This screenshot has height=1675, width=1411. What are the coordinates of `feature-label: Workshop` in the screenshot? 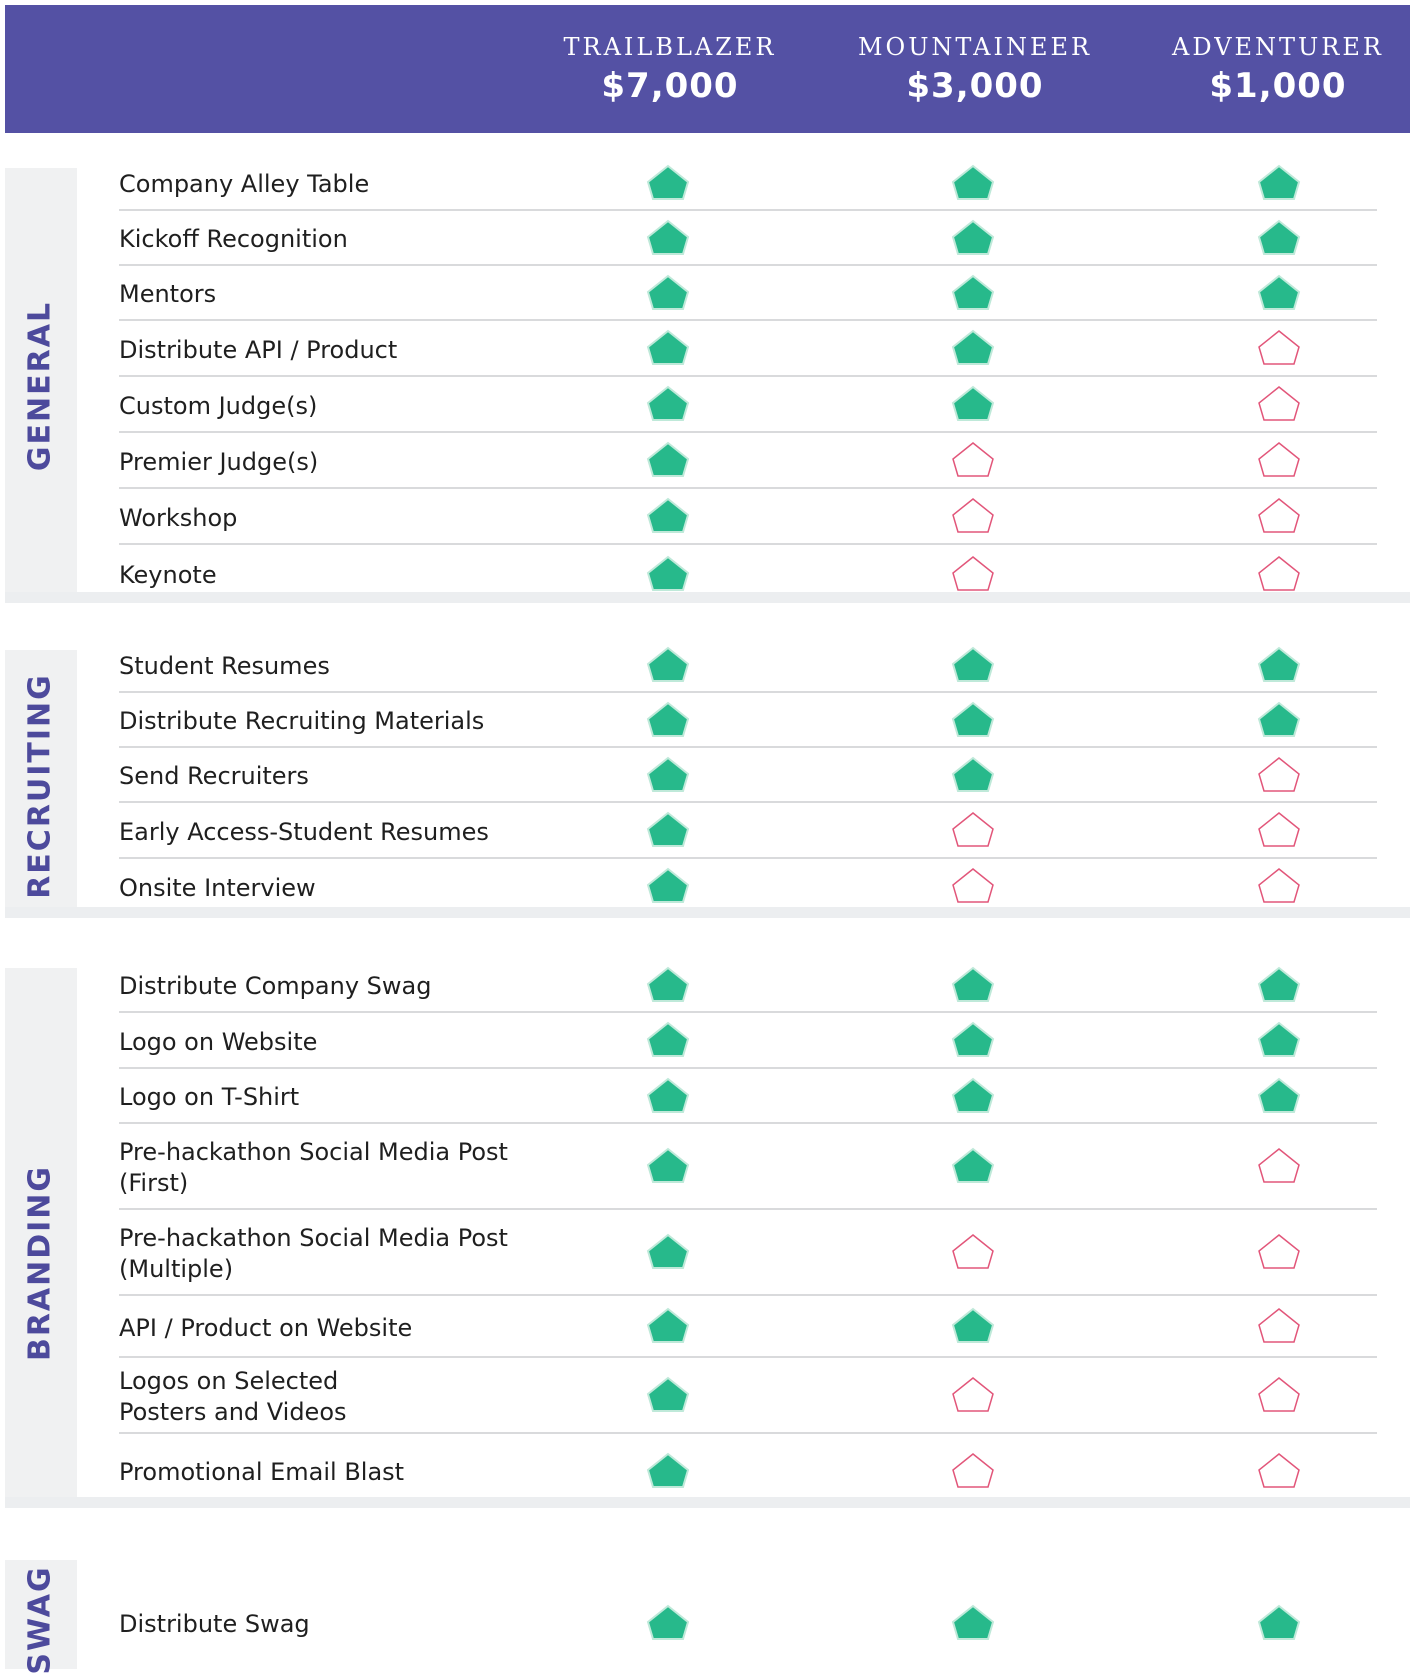 It's located at (178, 517).